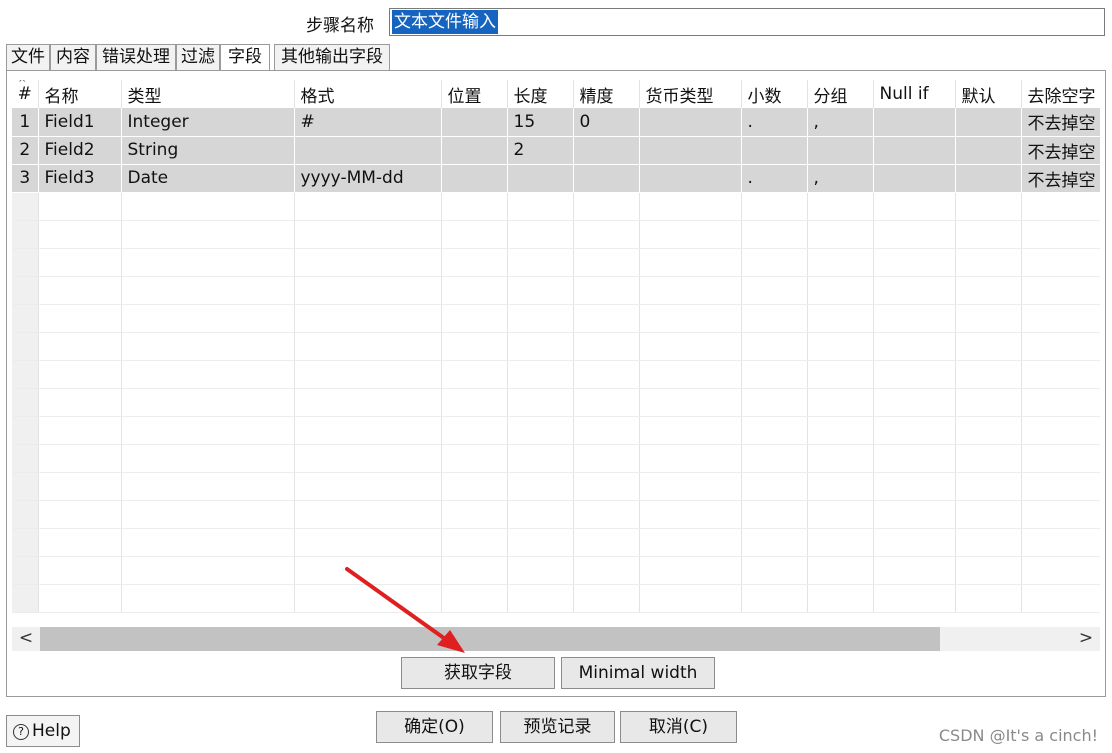 Image resolution: width=1112 pixels, height=753 pixels. Describe the element at coordinates (25, 178) in the screenshot. I see `row-number-cell: 3` at that location.